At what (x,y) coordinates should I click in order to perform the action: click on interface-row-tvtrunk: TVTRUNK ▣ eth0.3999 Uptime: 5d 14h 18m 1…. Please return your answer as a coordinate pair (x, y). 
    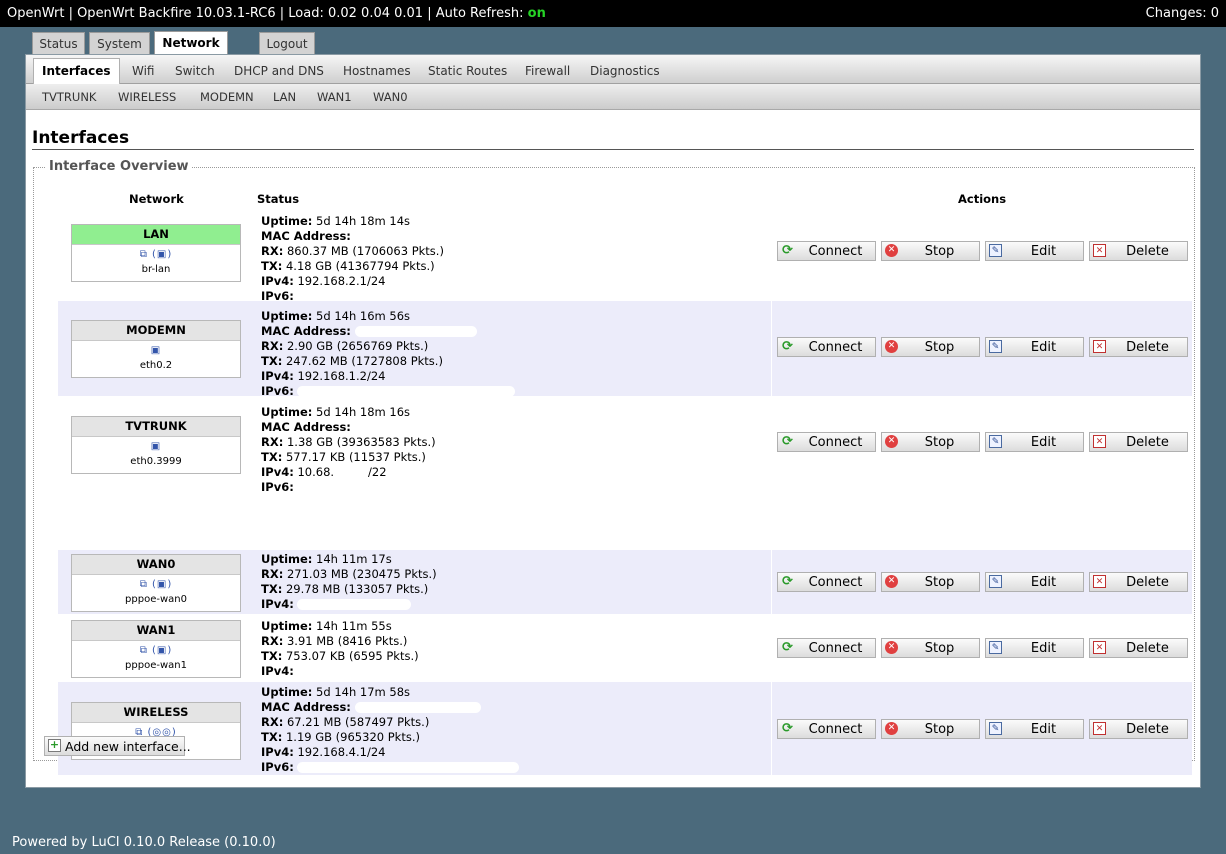
    Looking at the image, I should click on (625, 445).